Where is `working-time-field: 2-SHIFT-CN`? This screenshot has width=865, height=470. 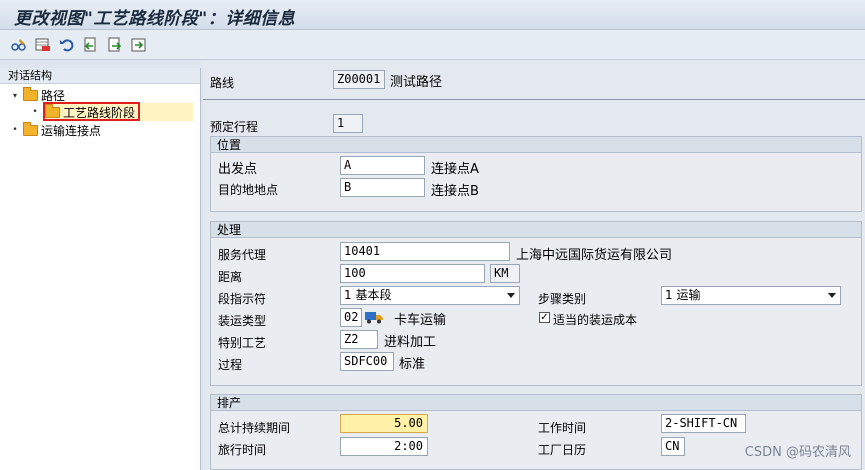
working-time-field: 2-SHIFT-CN is located at coordinates (703, 423).